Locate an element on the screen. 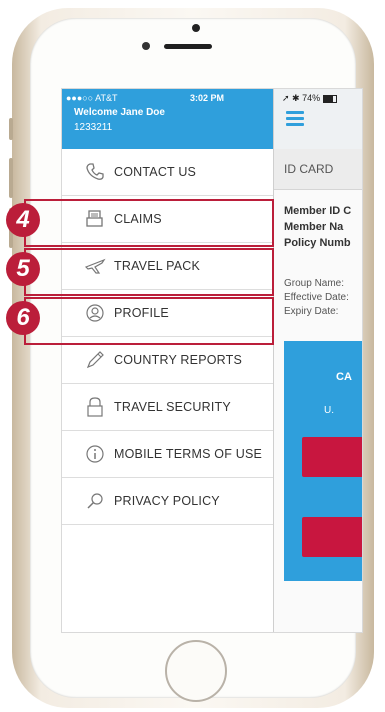  menu-item-label: TRAVEL SECURITY is located at coordinates (172, 407).